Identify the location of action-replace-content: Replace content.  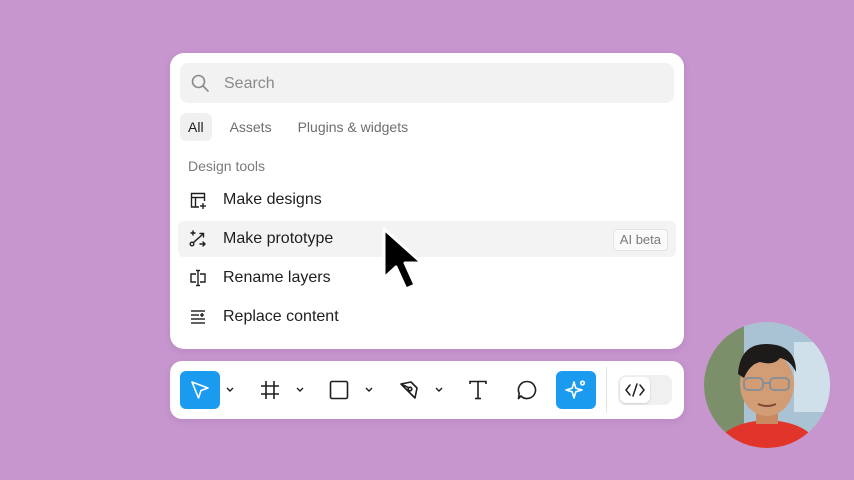
(427, 317).